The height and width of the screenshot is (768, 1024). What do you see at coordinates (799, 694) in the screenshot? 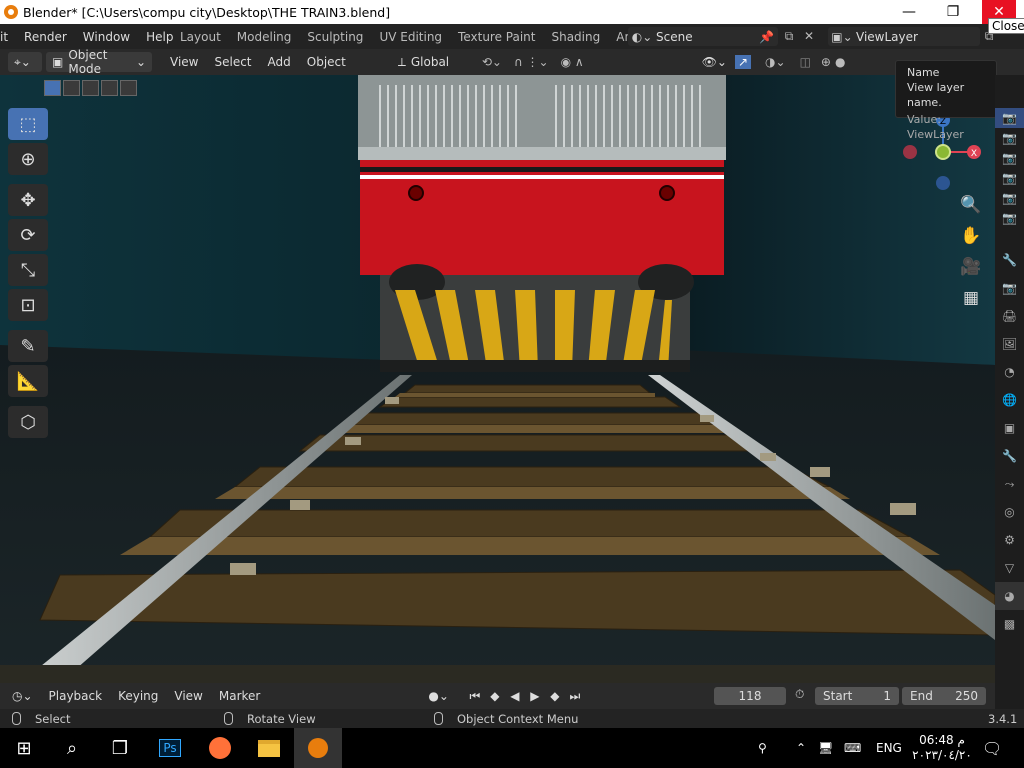
I see `stopwatch-icon: ⏱` at bounding box center [799, 694].